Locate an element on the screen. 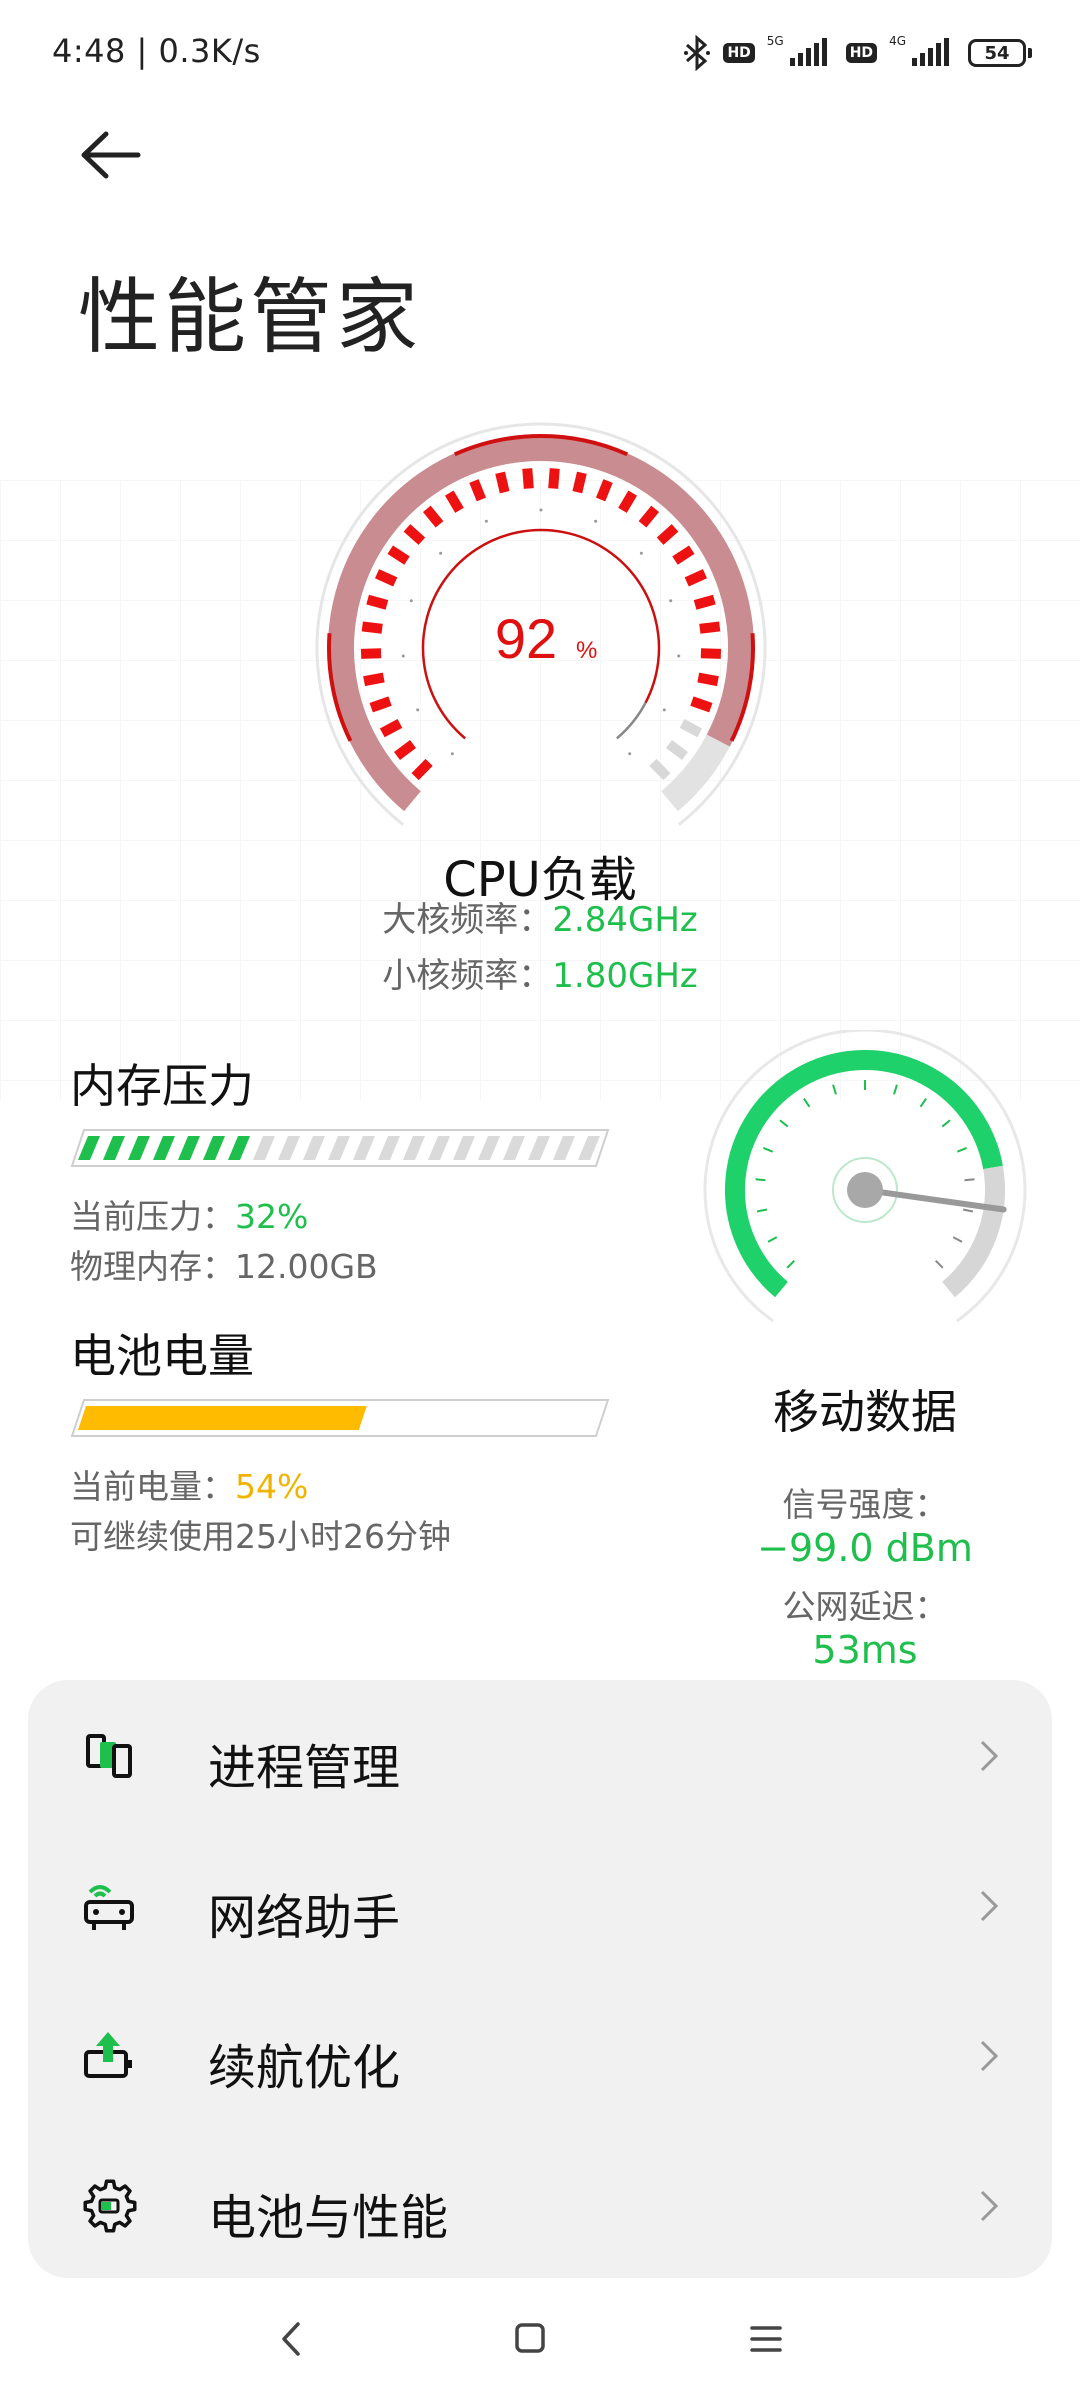  big-core-value: 2.84GHz is located at coordinates (625, 920).